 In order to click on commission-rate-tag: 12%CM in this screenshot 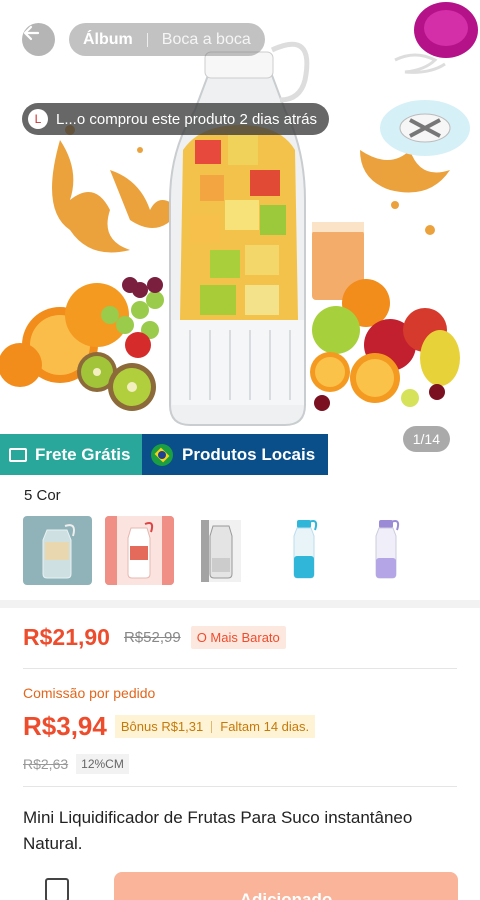, I will do `click(102, 764)`.